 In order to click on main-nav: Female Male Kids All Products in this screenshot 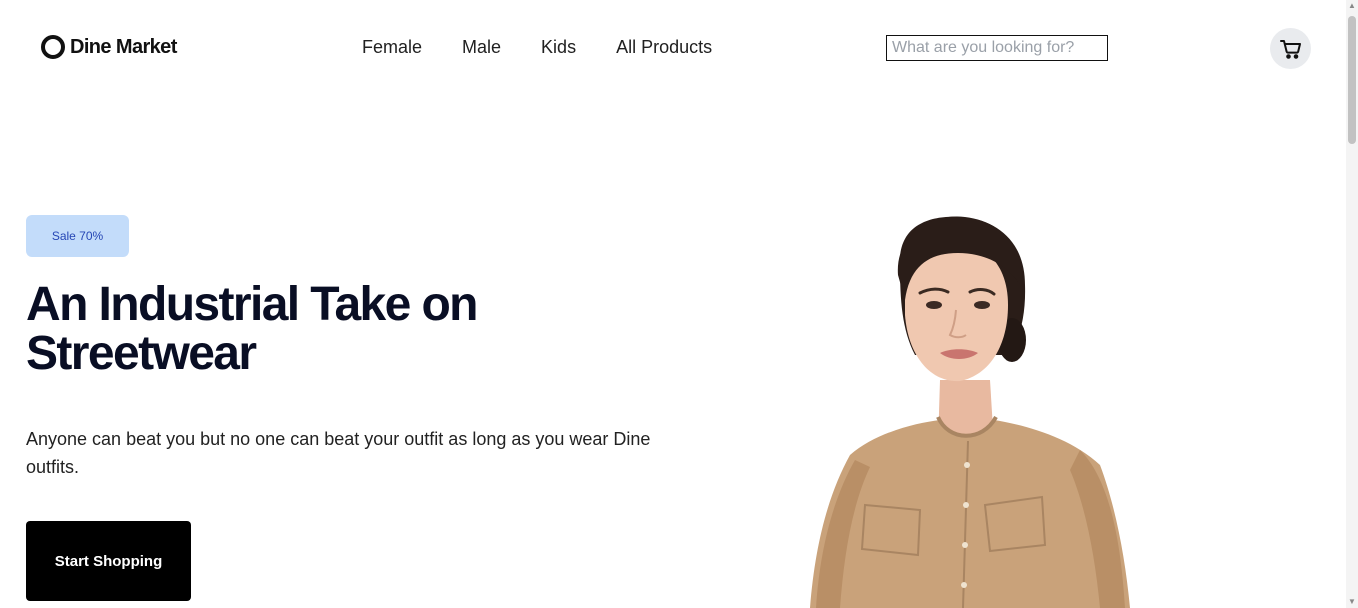, I will do `click(557, 47)`.